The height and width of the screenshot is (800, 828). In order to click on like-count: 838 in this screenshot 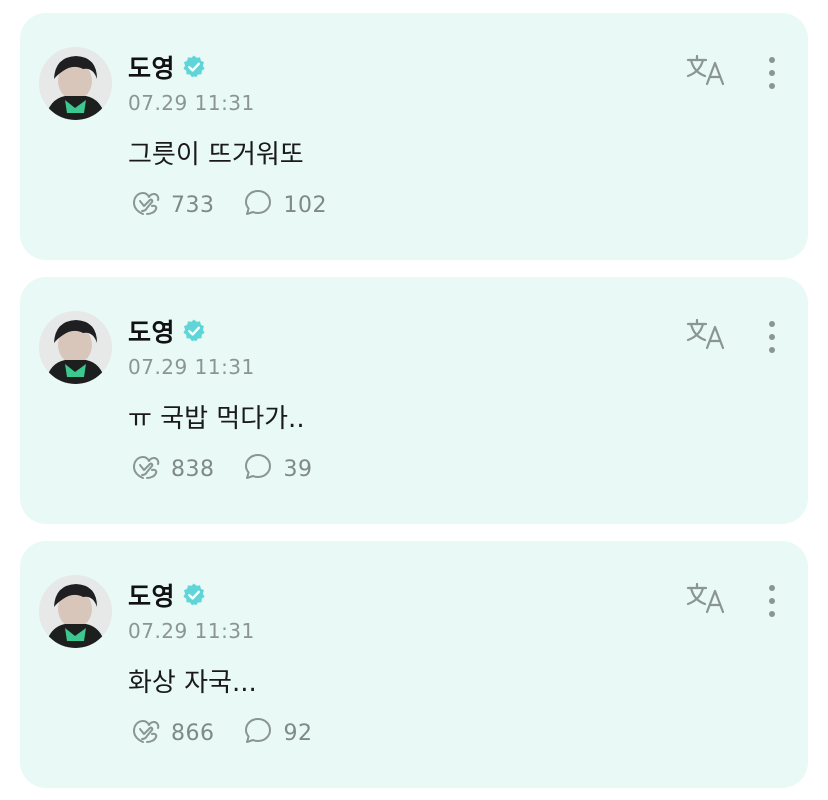, I will do `click(193, 469)`.